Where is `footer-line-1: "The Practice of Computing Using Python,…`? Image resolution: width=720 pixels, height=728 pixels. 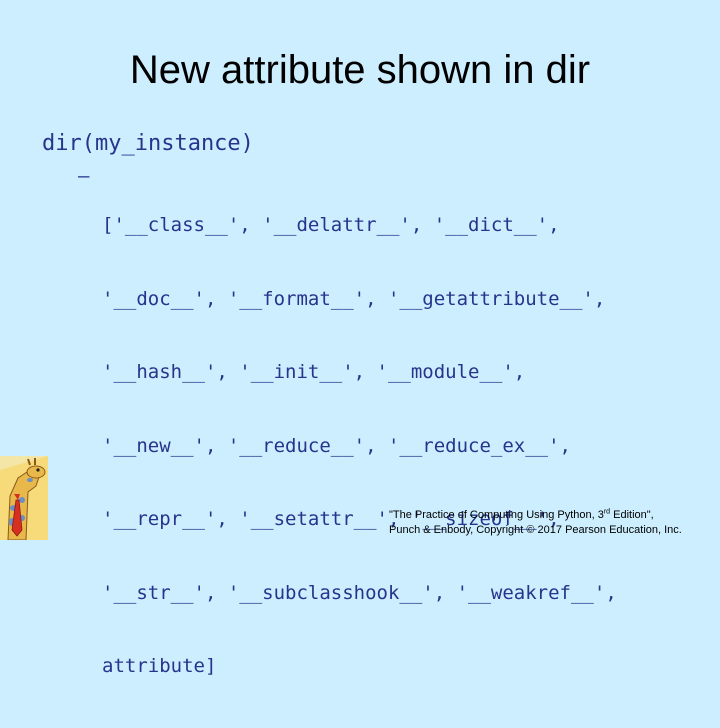
footer-line-1: "The Practice of Computing Using Python,… is located at coordinates (535, 515).